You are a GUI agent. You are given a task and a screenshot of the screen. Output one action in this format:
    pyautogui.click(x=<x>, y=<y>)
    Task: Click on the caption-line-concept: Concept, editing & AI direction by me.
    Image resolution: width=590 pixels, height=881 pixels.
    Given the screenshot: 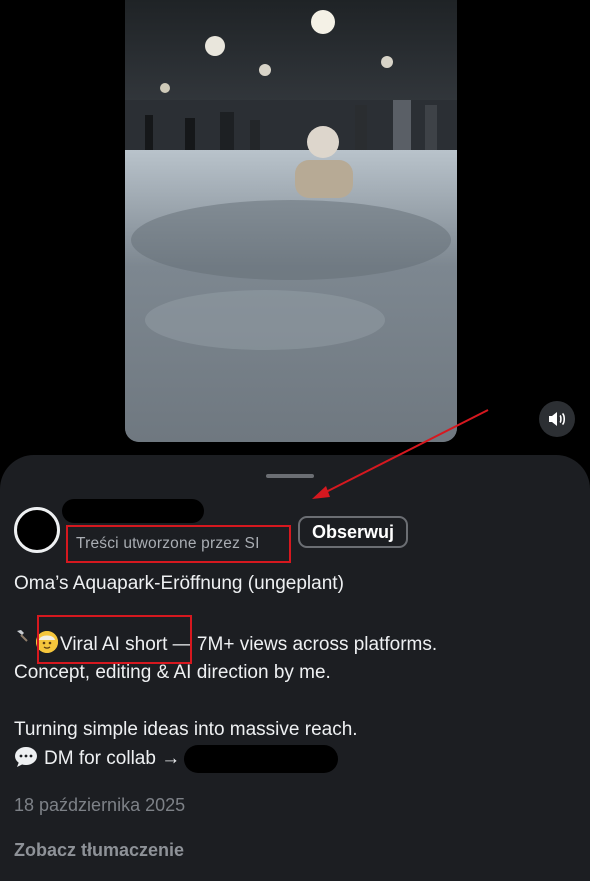 What is the action you would take?
    pyautogui.click(x=172, y=672)
    